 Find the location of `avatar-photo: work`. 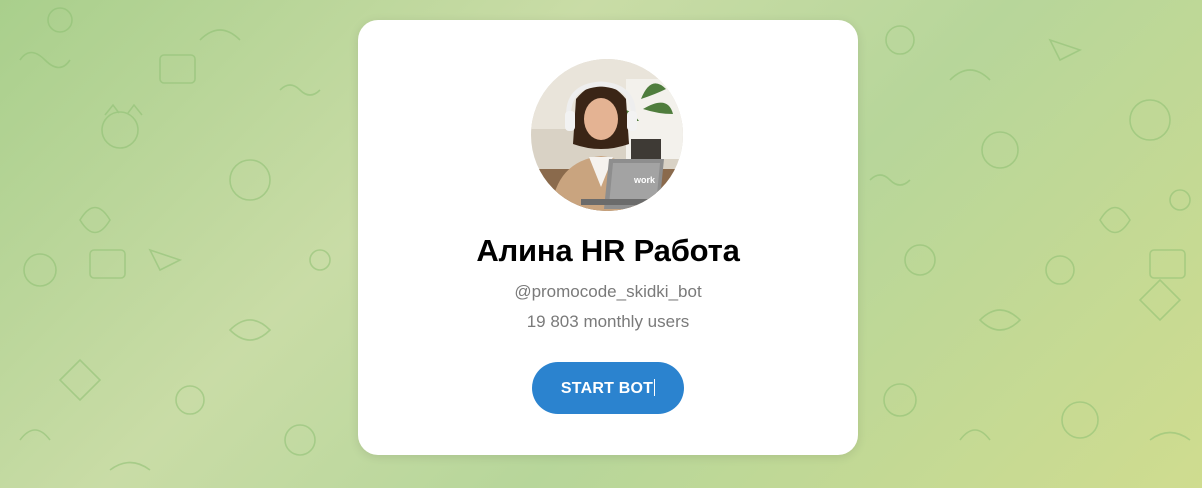

avatar-photo: work is located at coordinates (607, 135).